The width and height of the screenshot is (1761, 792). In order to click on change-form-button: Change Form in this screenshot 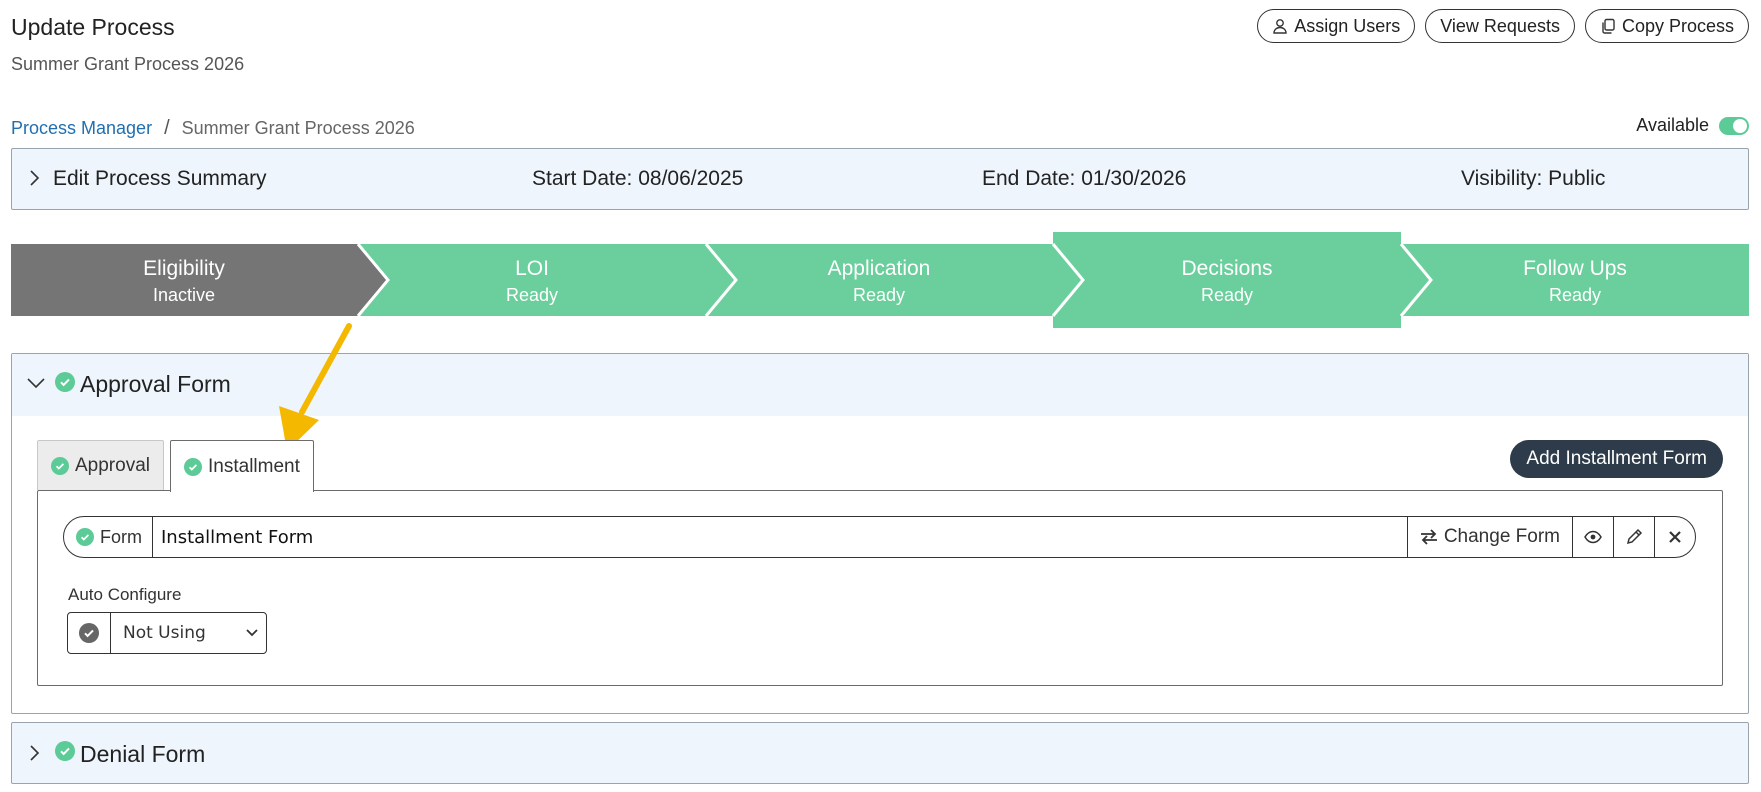, I will do `click(1489, 537)`.